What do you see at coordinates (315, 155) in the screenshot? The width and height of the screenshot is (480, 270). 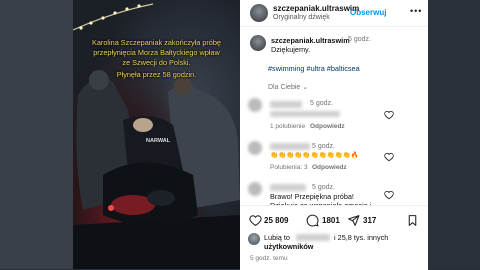 I see `comment-text: 👏👏👏👏👏👏👏👏👏👏🔥` at bounding box center [315, 155].